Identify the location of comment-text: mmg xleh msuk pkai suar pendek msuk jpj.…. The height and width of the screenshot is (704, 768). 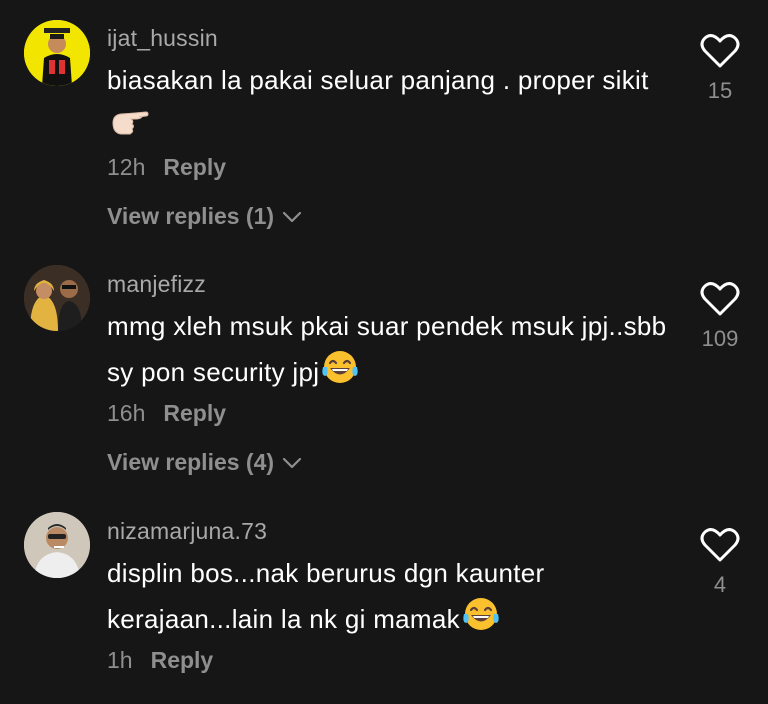
(392, 351).